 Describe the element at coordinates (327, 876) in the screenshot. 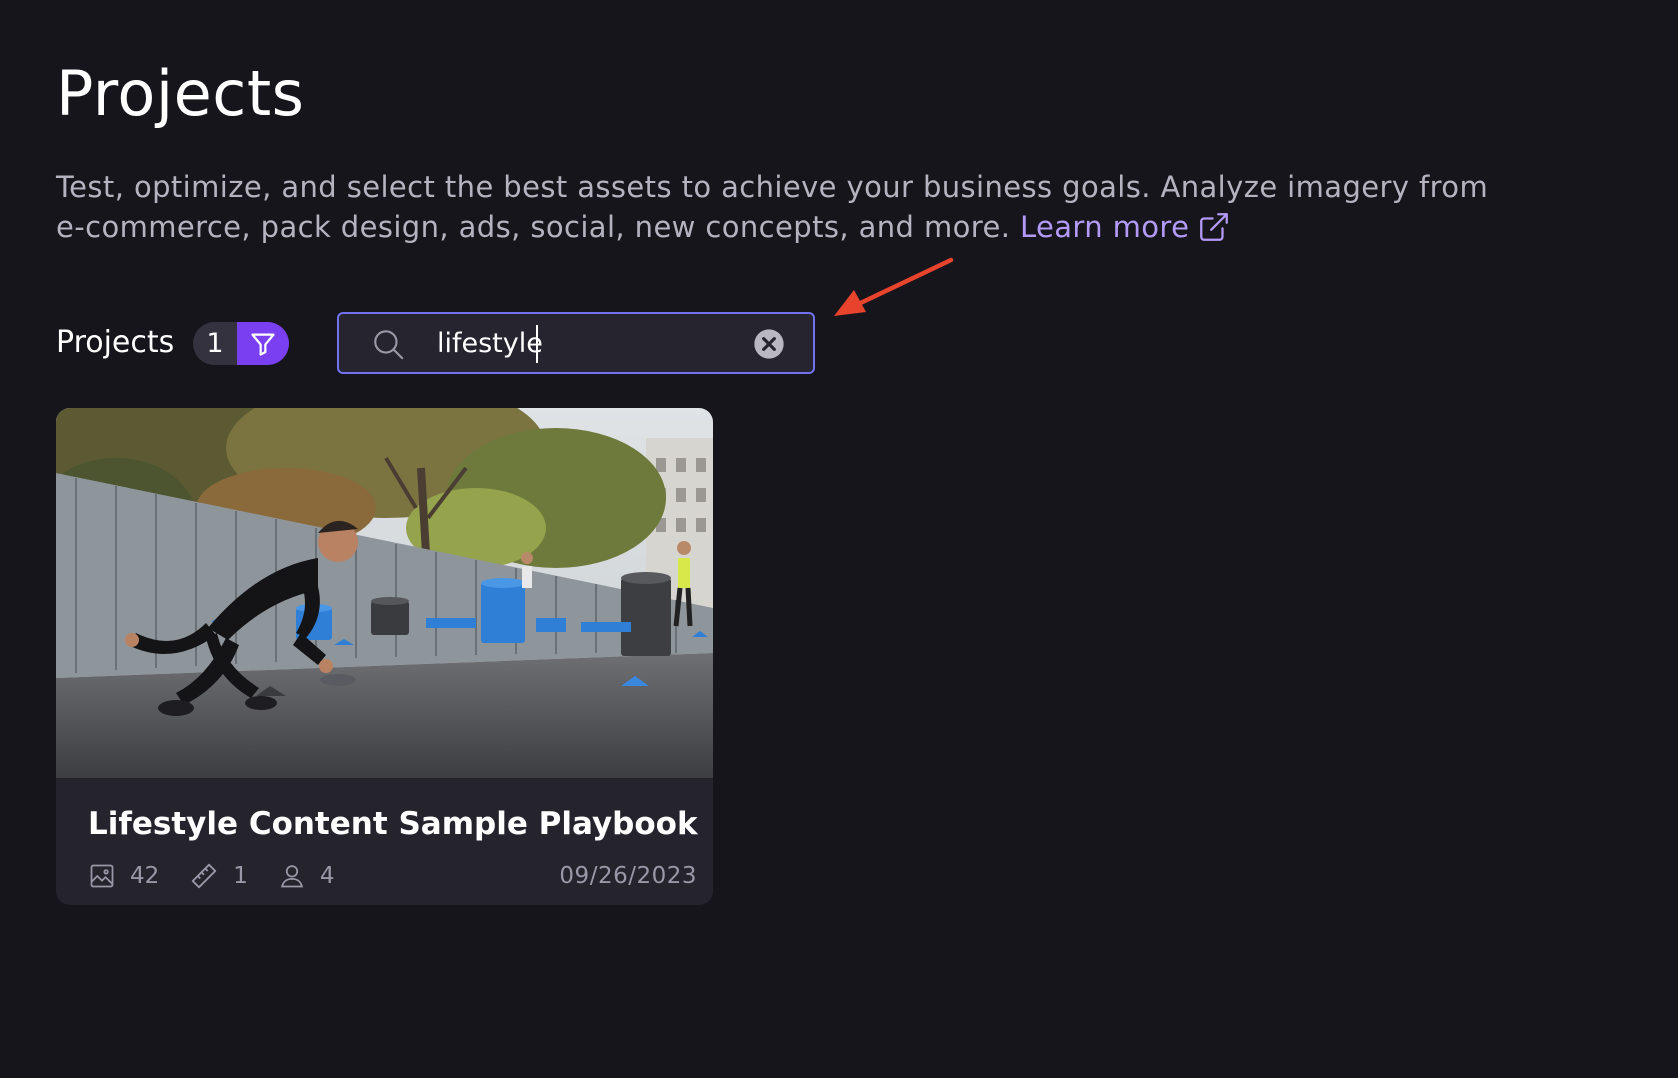

I see `member-count-value: 4` at that location.